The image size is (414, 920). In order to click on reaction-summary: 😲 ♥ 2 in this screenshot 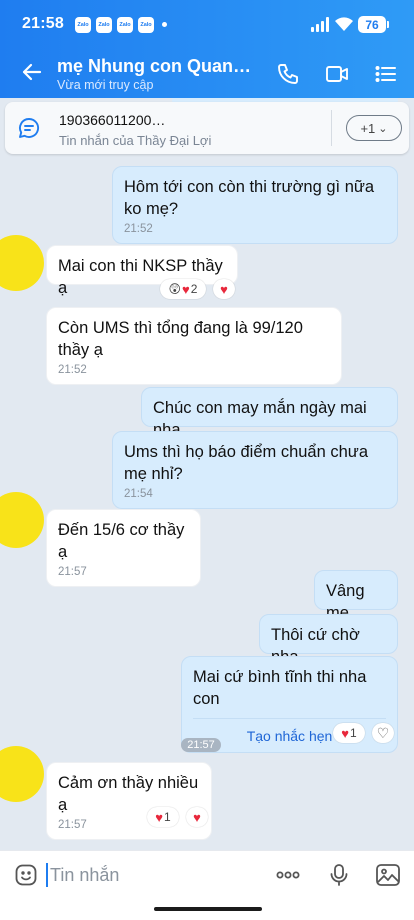, I will do `click(183, 289)`.